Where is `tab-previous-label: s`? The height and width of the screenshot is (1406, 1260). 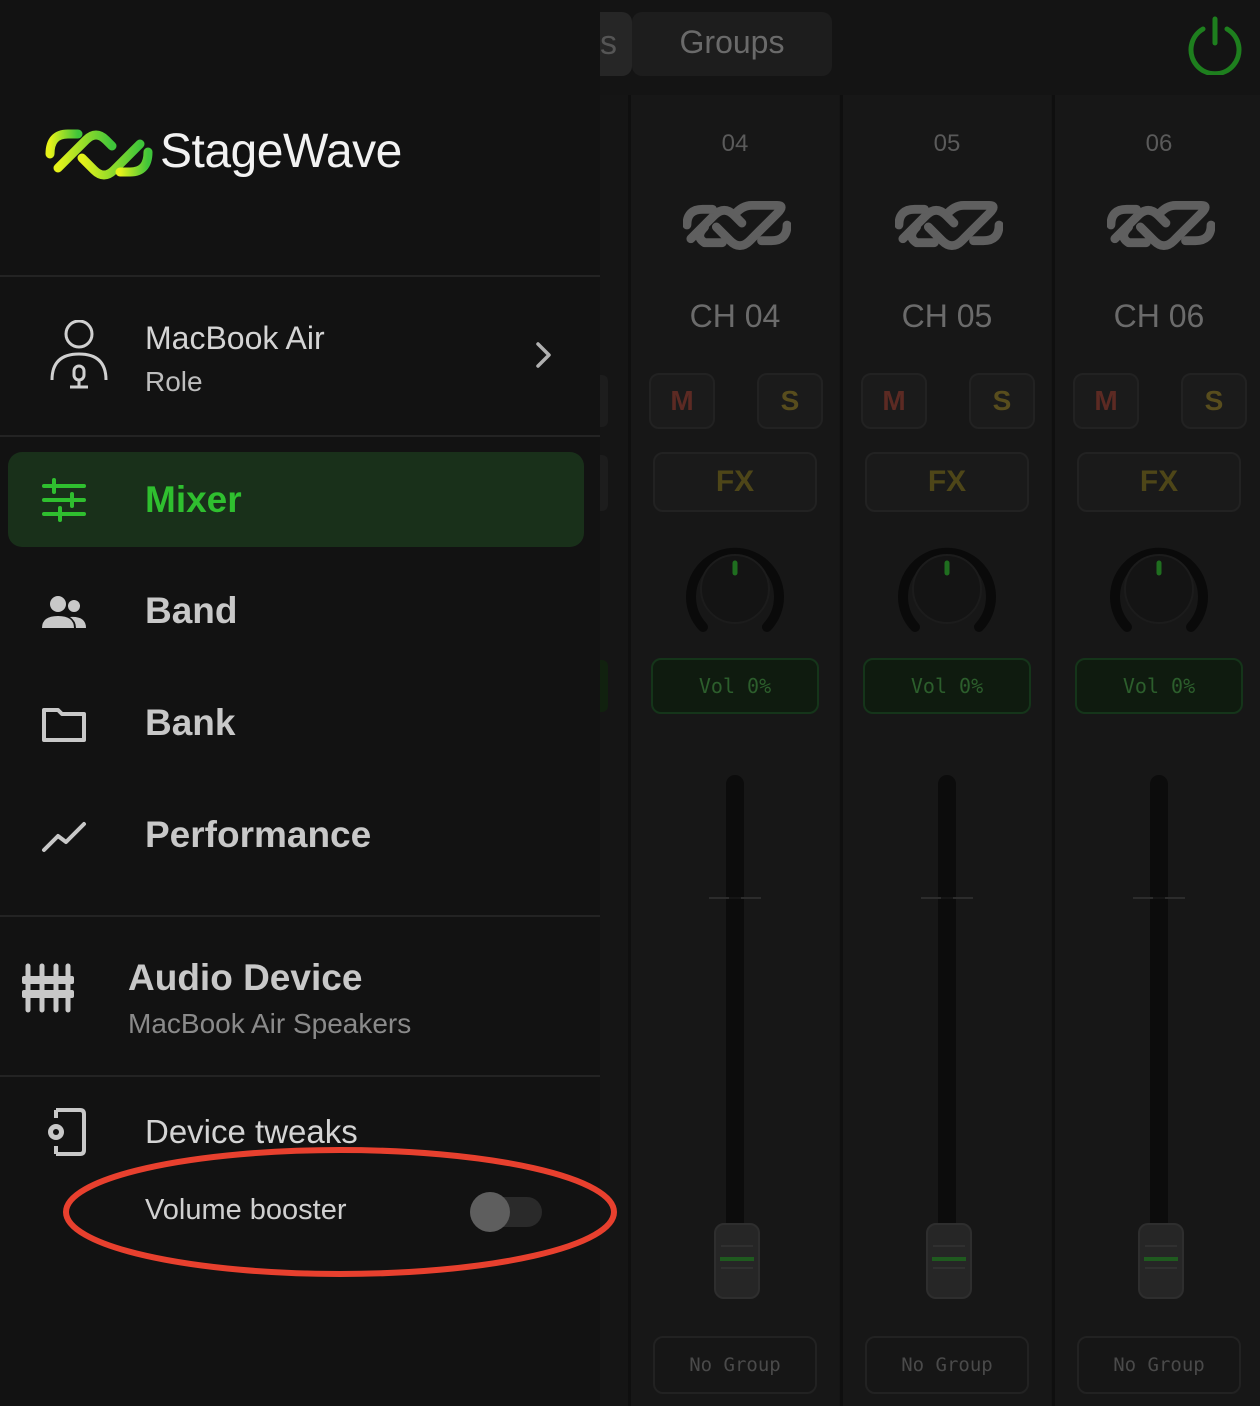
tab-previous-label: s is located at coordinates (608, 43).